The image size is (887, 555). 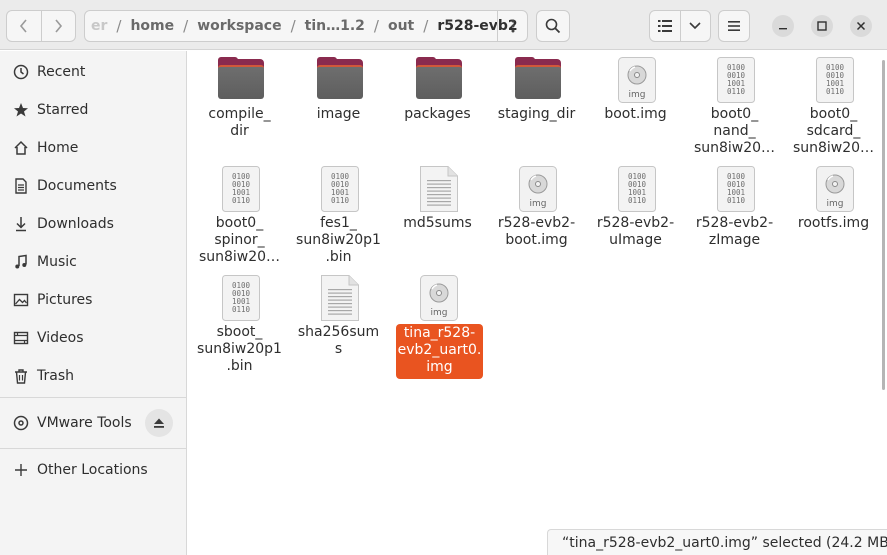 I want to click on file-icon-wrapper: img, so click(x=439, y=298).